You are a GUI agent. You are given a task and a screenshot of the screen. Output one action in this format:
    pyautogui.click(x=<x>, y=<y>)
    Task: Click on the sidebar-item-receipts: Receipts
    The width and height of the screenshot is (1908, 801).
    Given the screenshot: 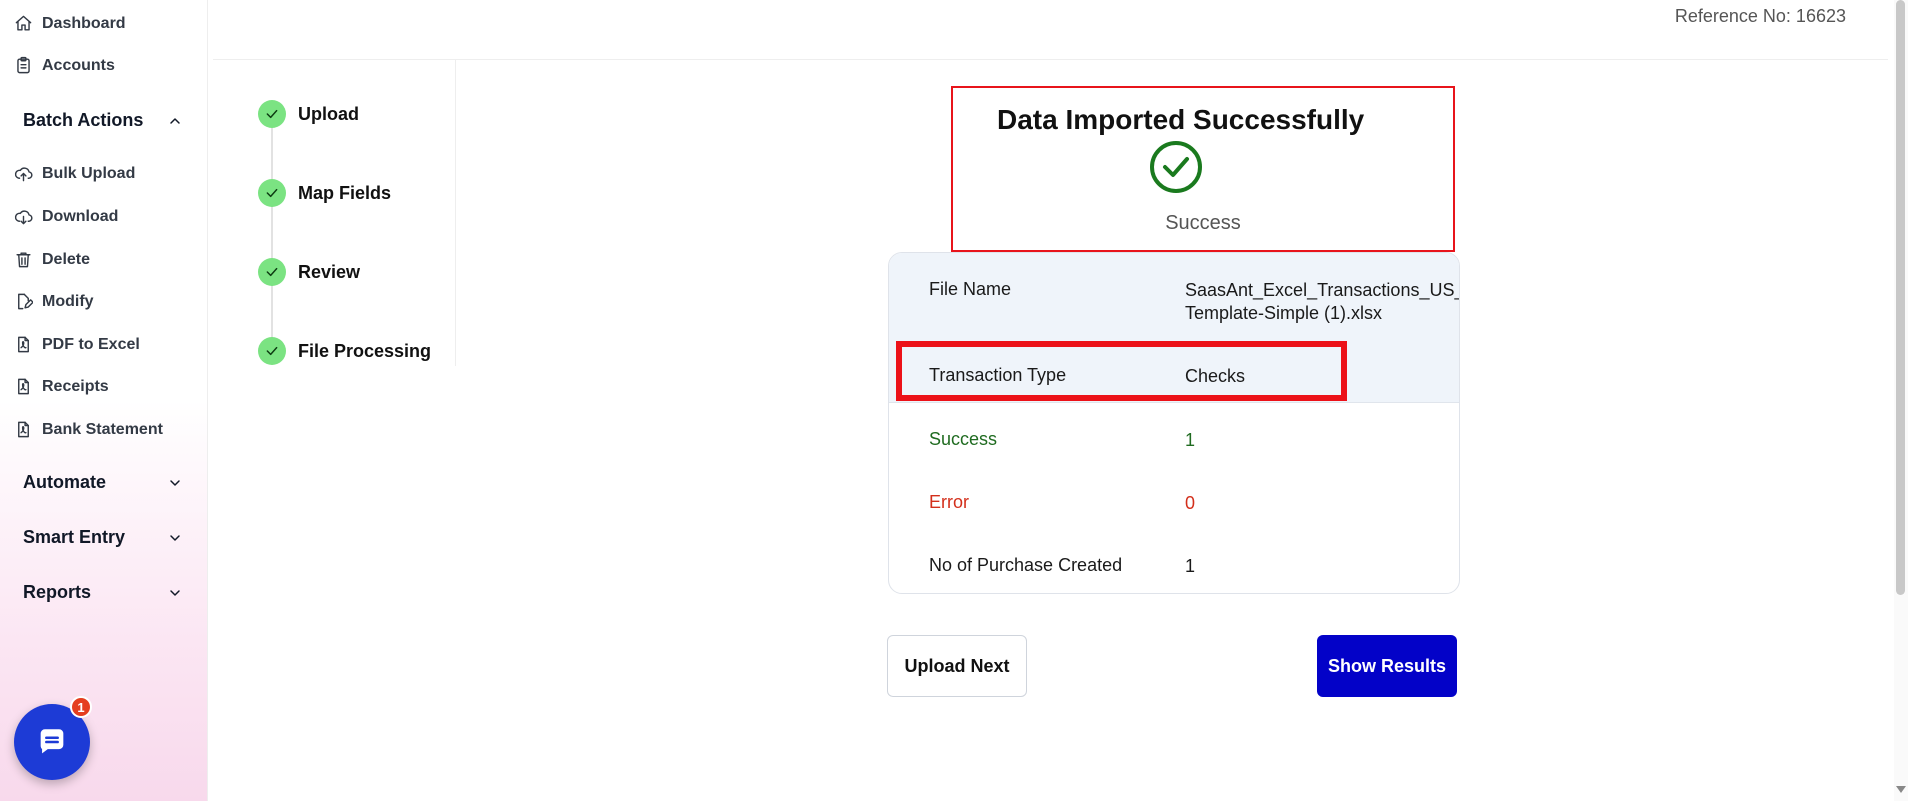 What is the action you would take?
    pyautogui.click(x=61, y=386)
    